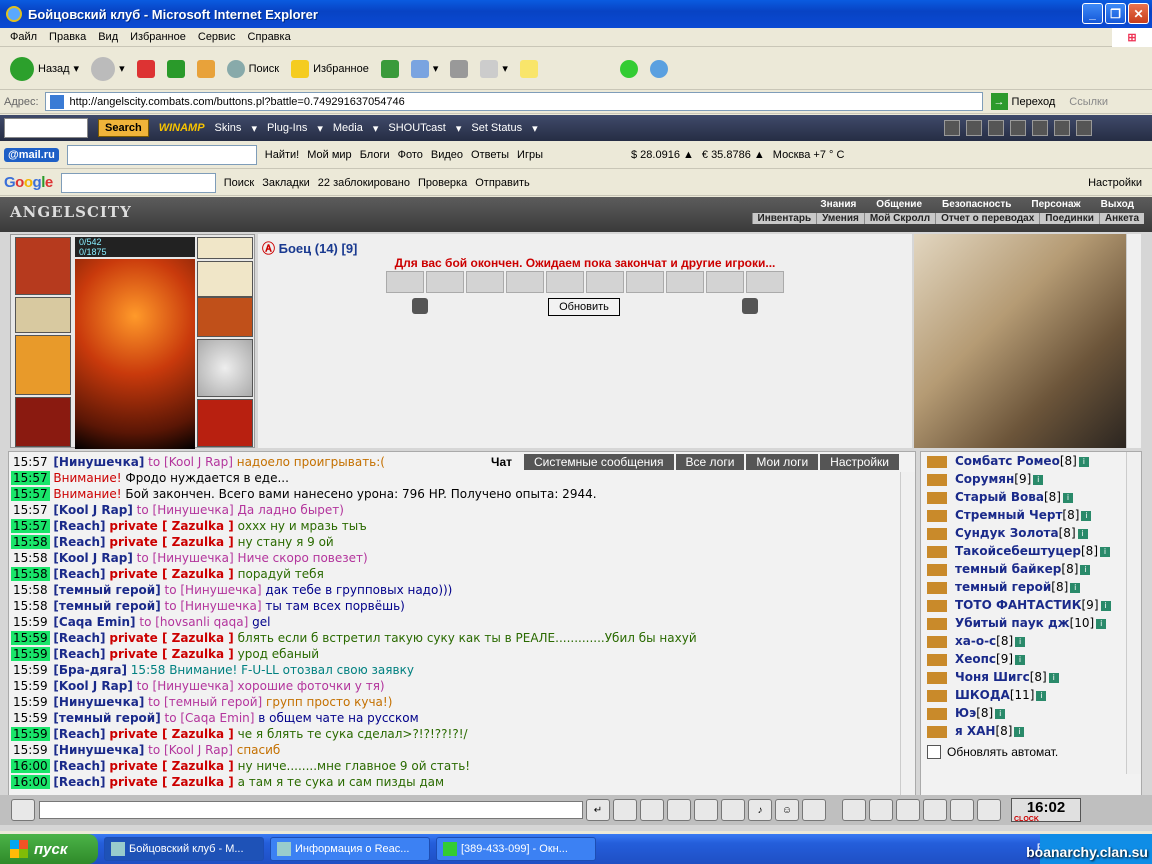 This screenshot has width=1152, height=864. I want to click on menu-file: Файл, so click(23, 37).